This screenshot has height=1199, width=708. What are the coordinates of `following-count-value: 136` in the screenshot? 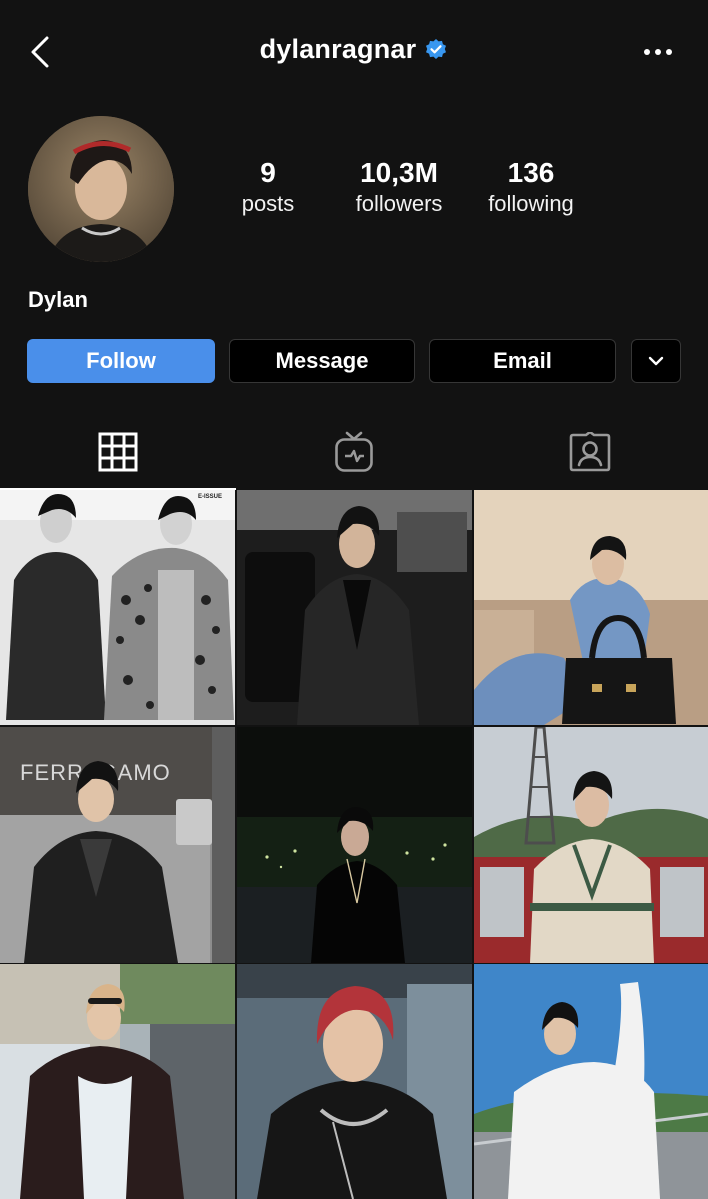 It's located at (531, 172).